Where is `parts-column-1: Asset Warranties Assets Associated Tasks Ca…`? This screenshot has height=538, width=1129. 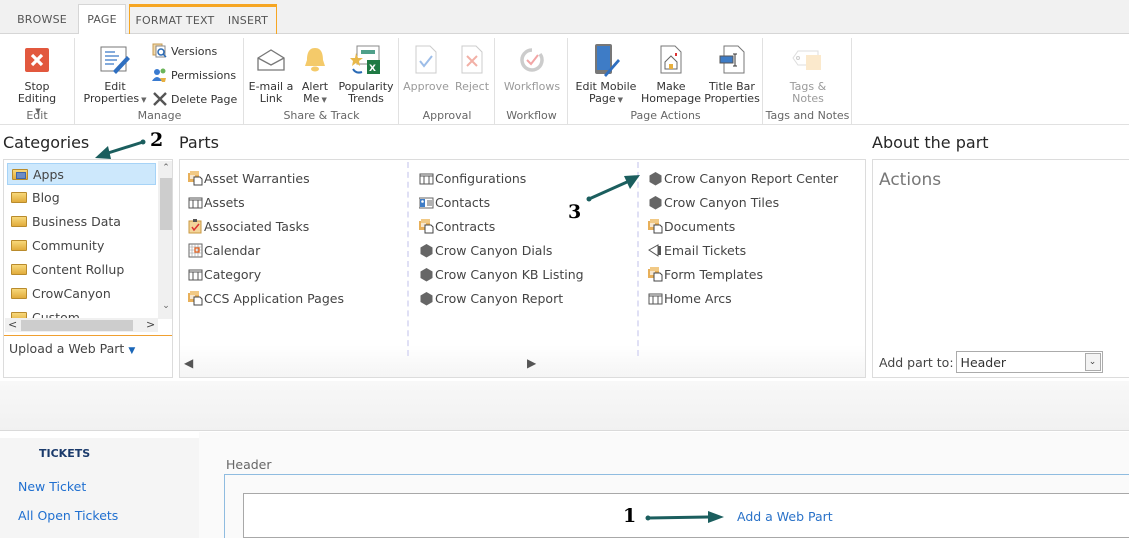
parts-column-1: Asset Warranties Assets Associated Tasks Ca… is located at coordinates (302, 238).